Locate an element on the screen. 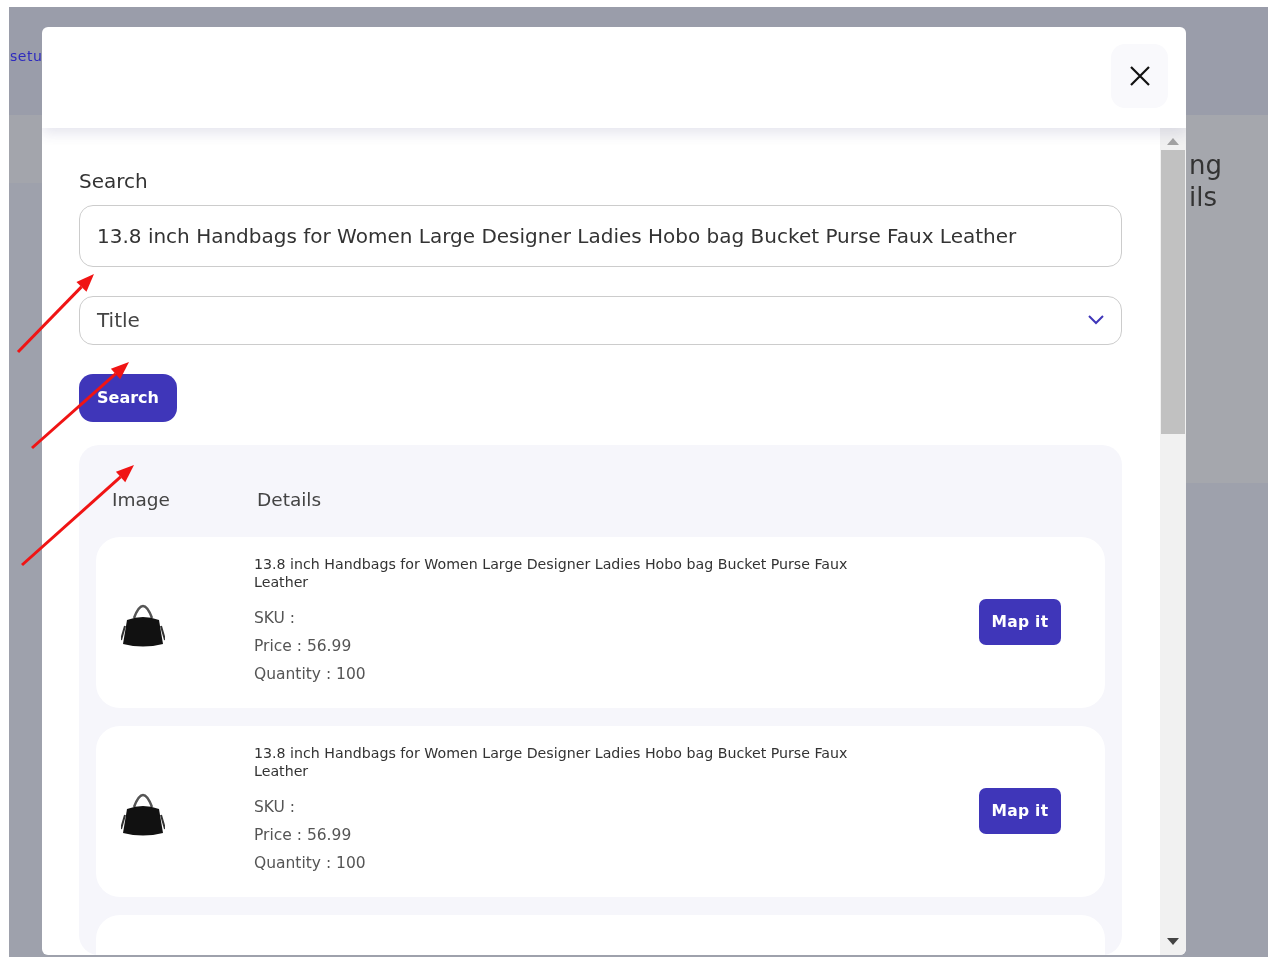  search-by-select: Title is located at coordinates (600, 320).